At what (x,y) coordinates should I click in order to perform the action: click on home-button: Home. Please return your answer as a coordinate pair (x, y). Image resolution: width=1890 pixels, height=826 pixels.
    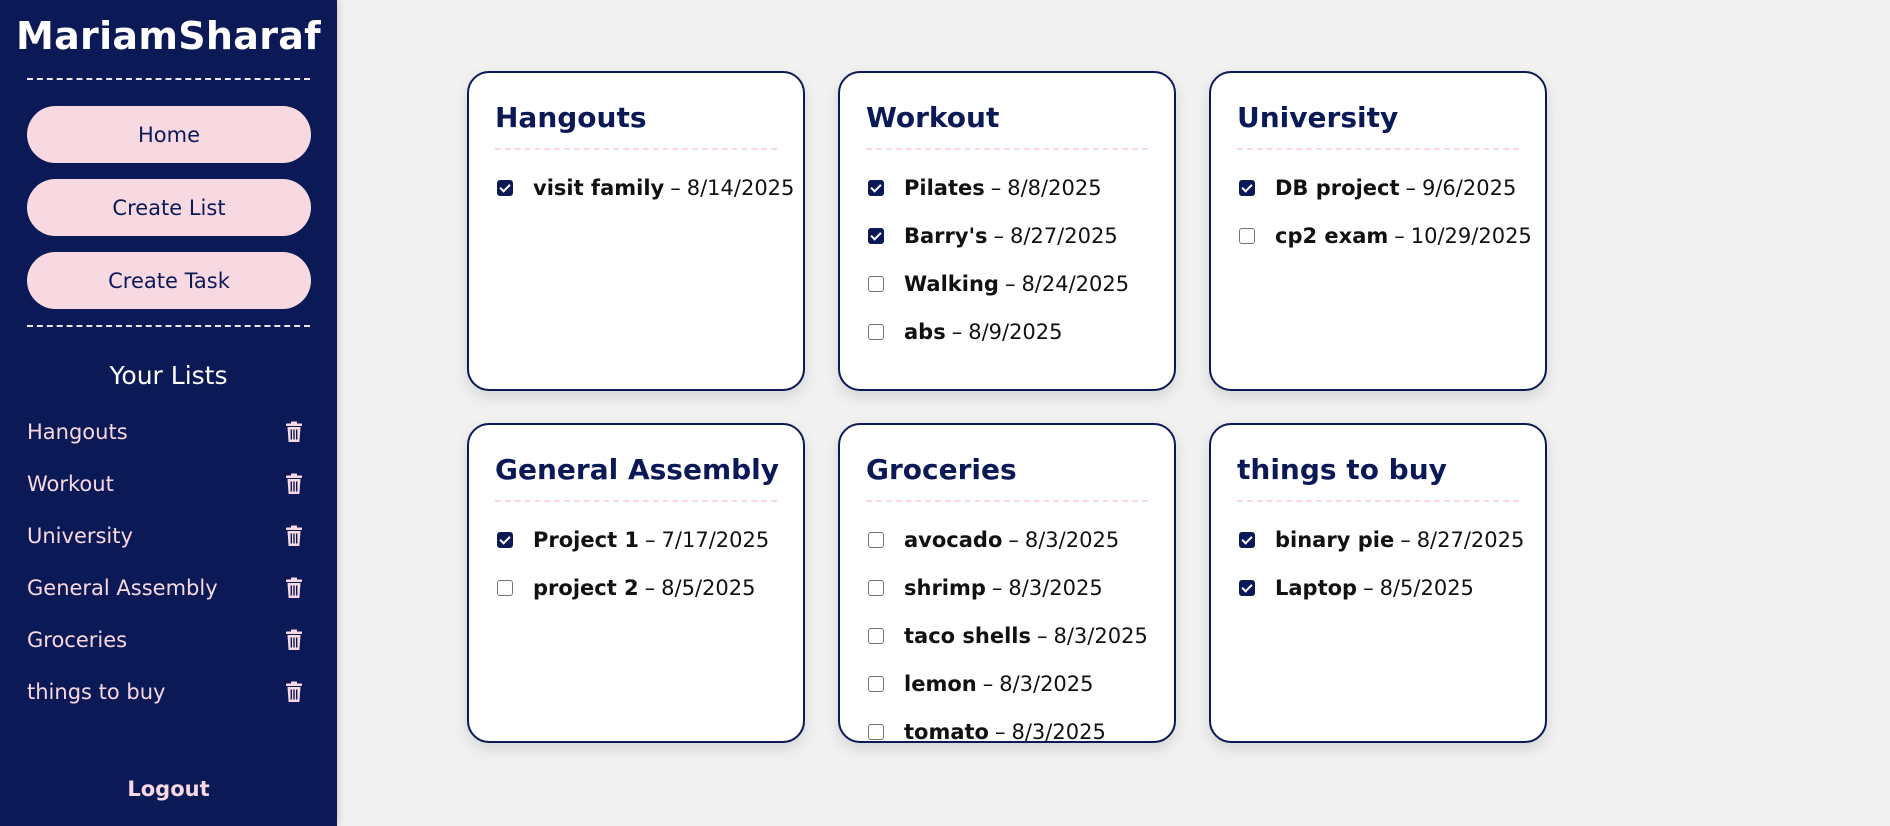
    Looking at the image, I should click on (169, 134).